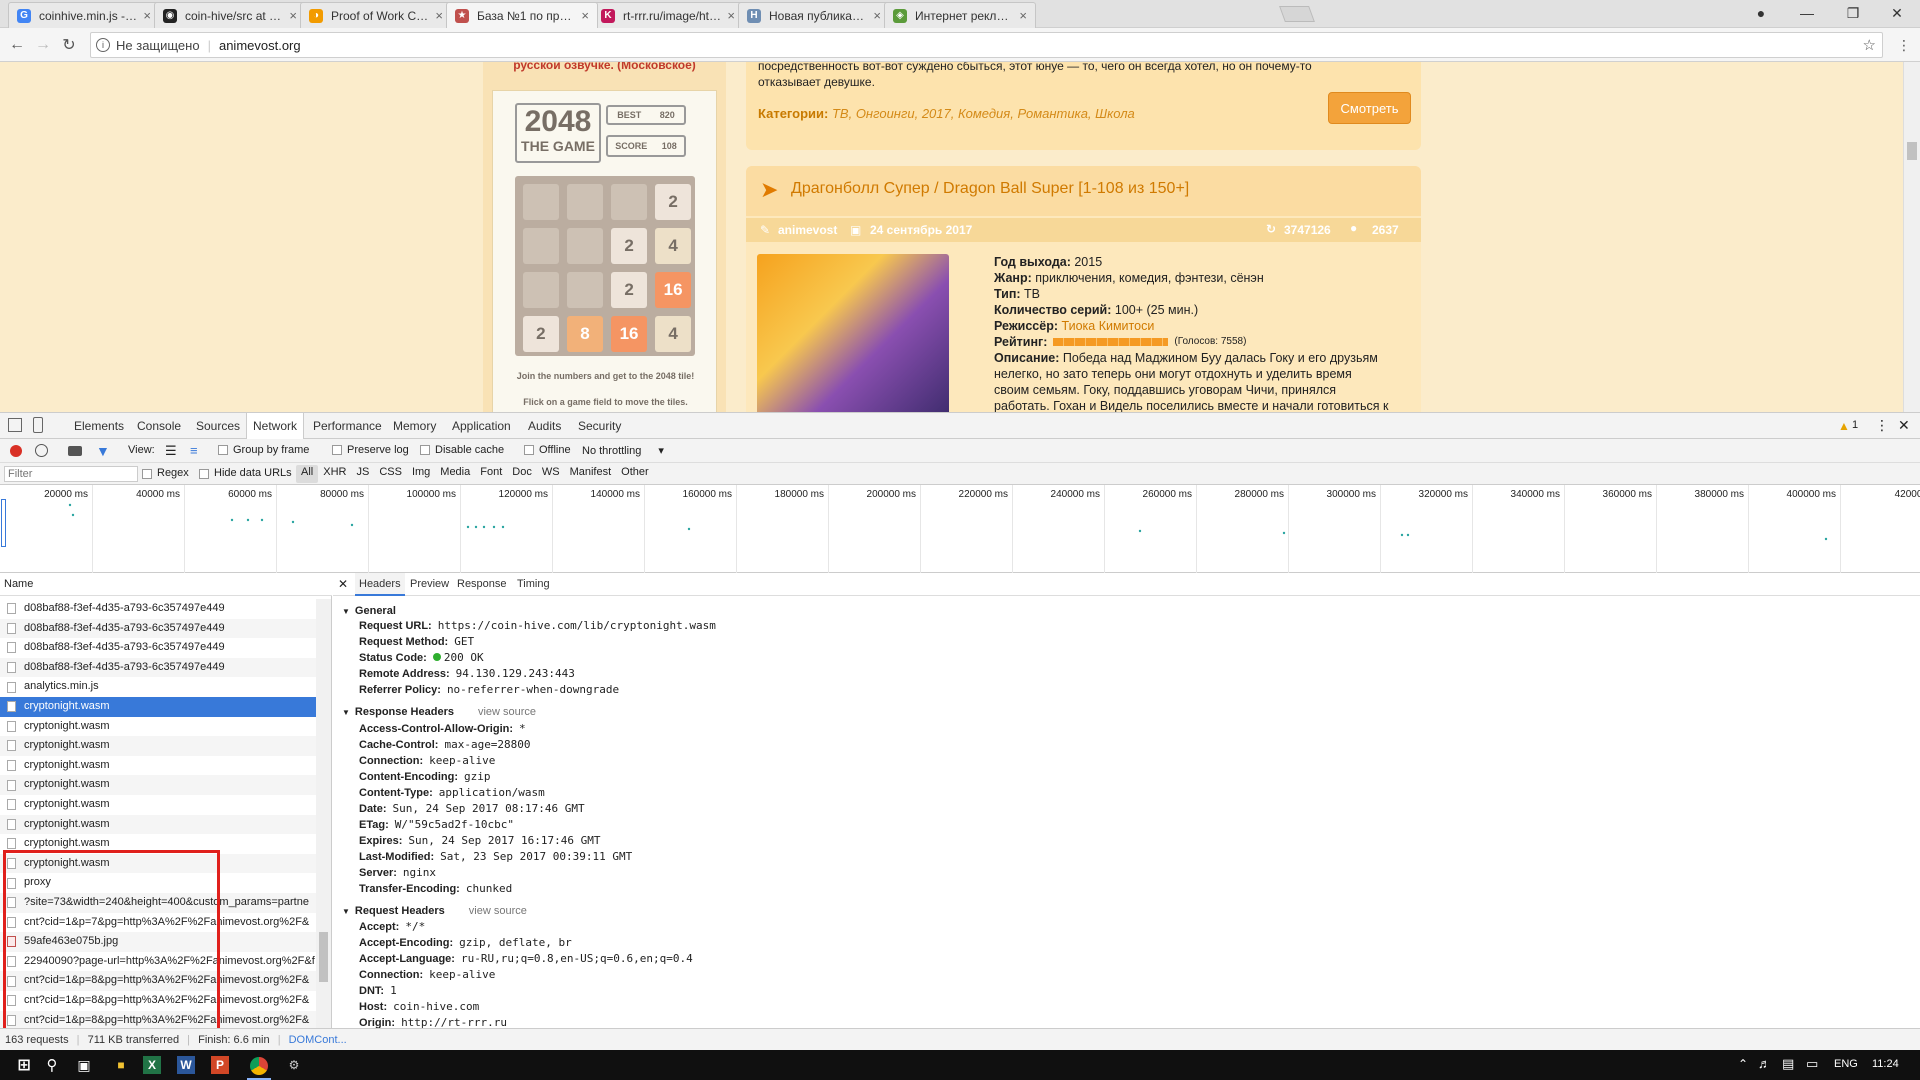 The height and width of the screenshot is (1080, 1920). I want to click on game-board: 2 2 4 2 16 2 8 16 4, so click(605, 266).